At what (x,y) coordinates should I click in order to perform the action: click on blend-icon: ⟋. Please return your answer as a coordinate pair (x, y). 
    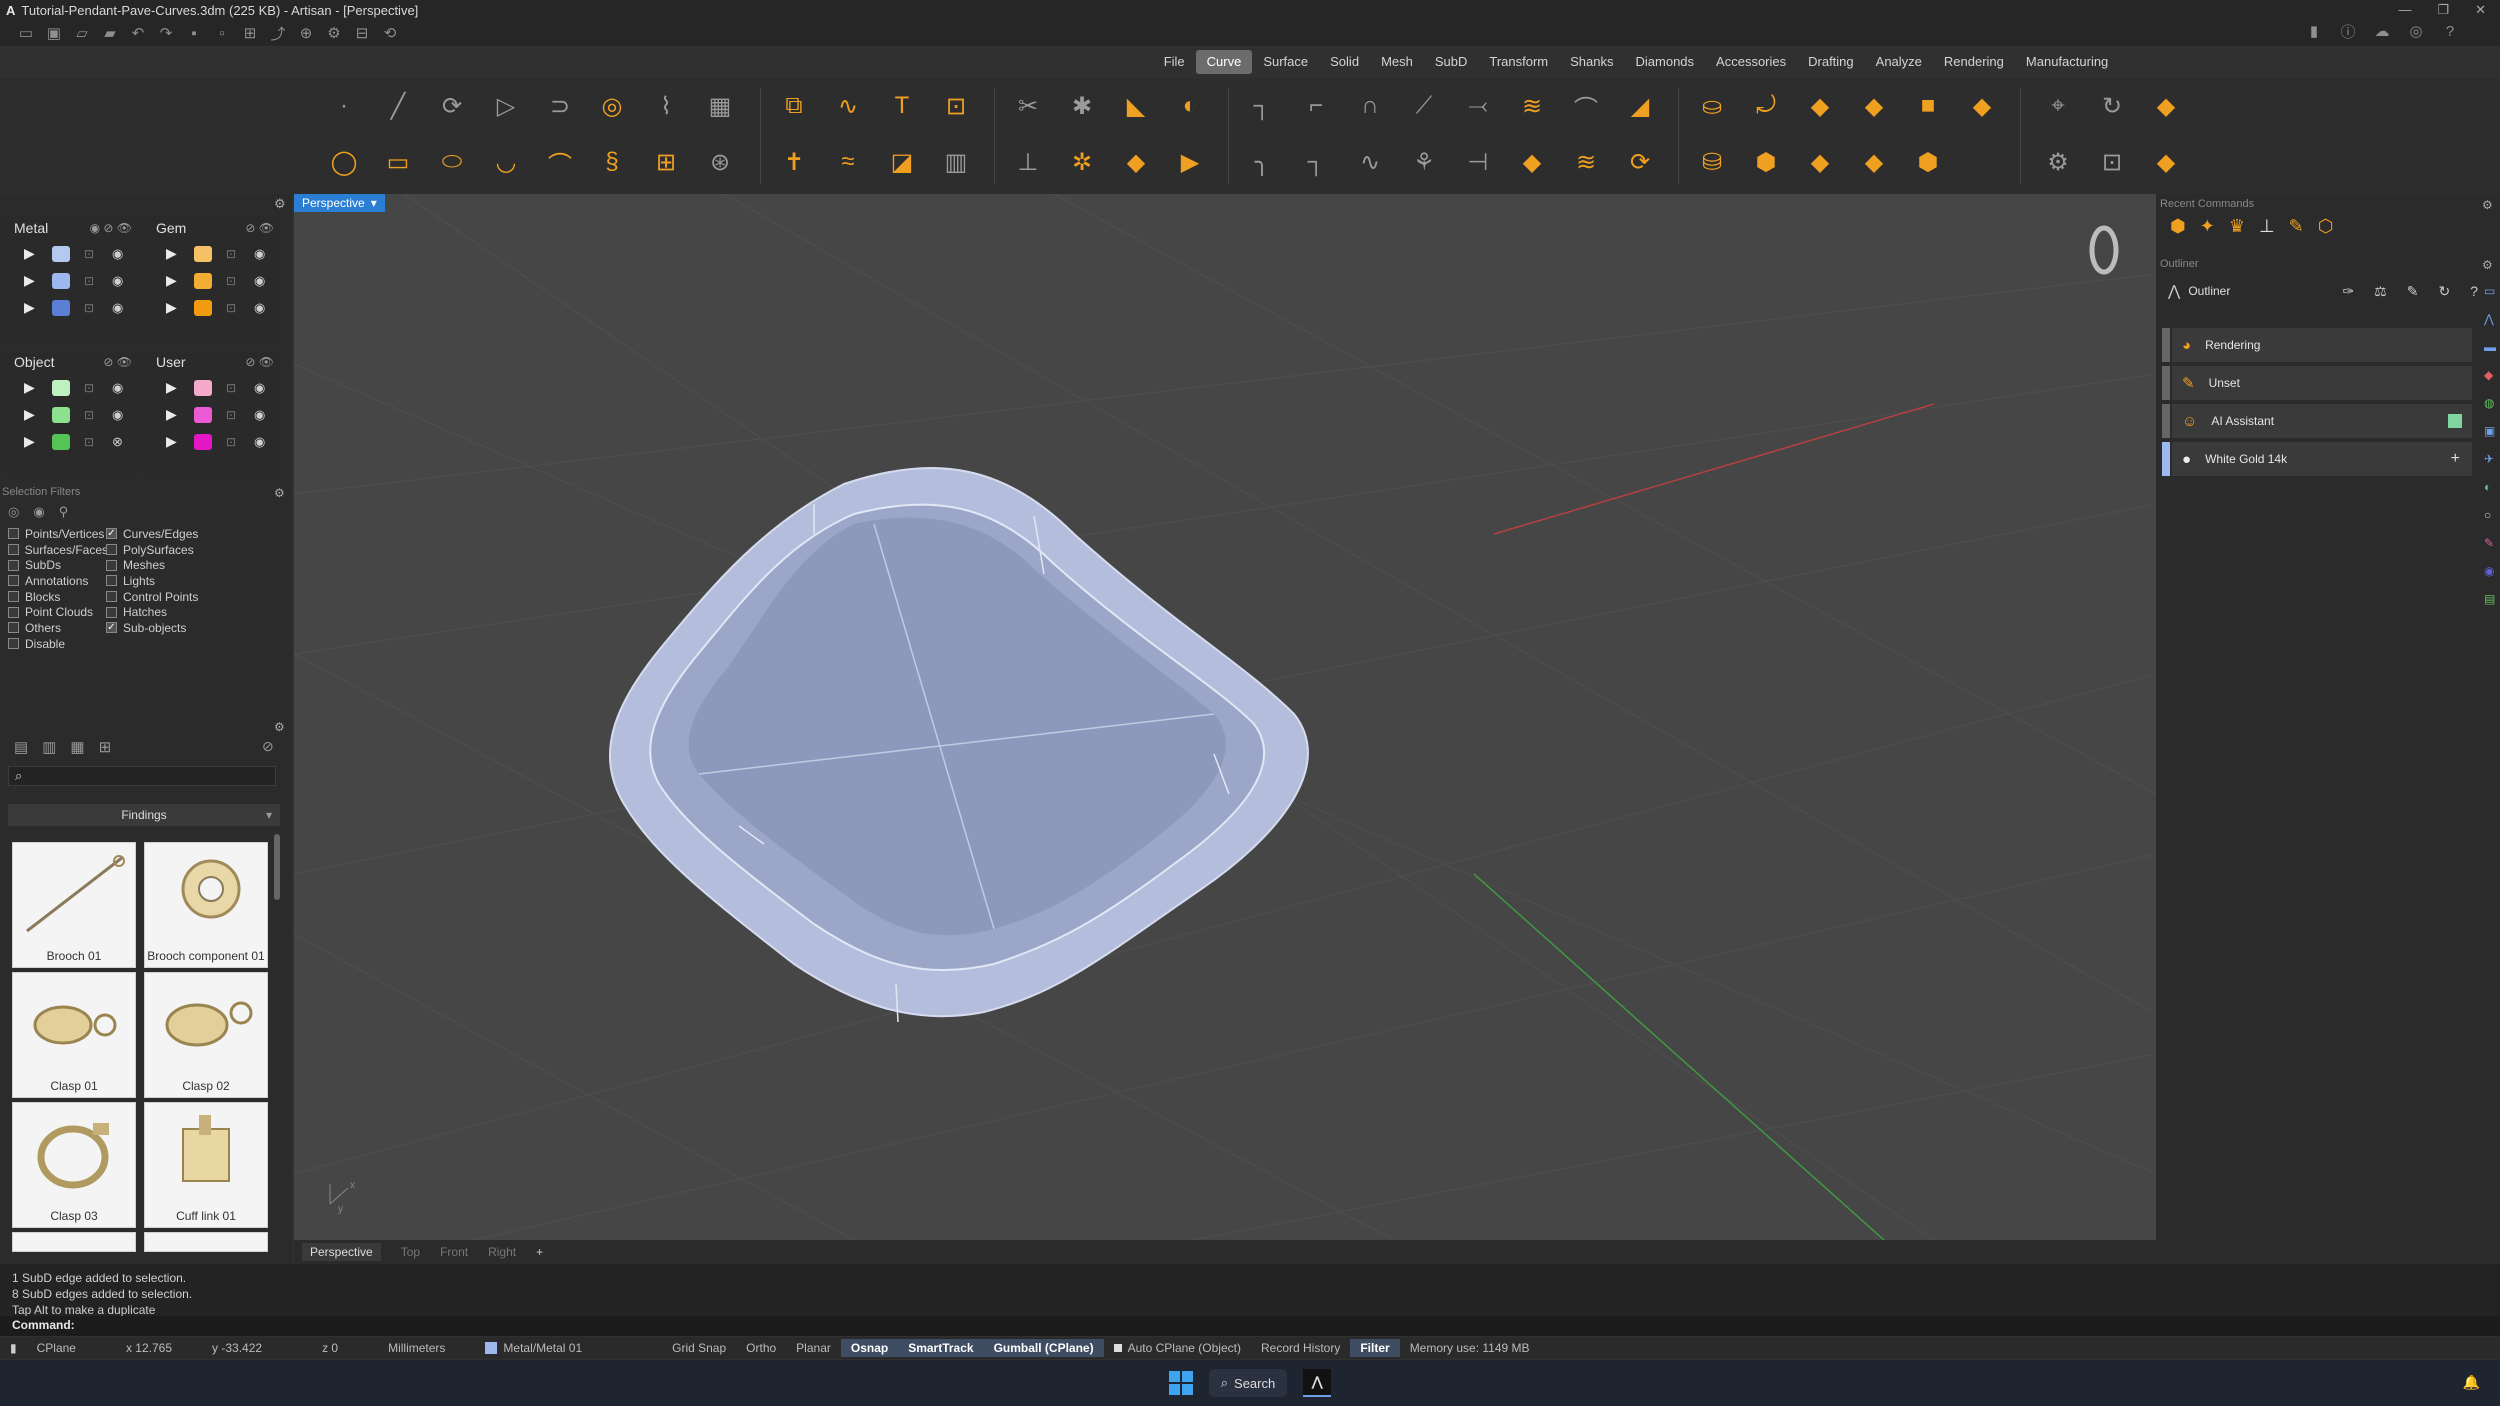
    Looking at the image, I should click on (1424, 106).